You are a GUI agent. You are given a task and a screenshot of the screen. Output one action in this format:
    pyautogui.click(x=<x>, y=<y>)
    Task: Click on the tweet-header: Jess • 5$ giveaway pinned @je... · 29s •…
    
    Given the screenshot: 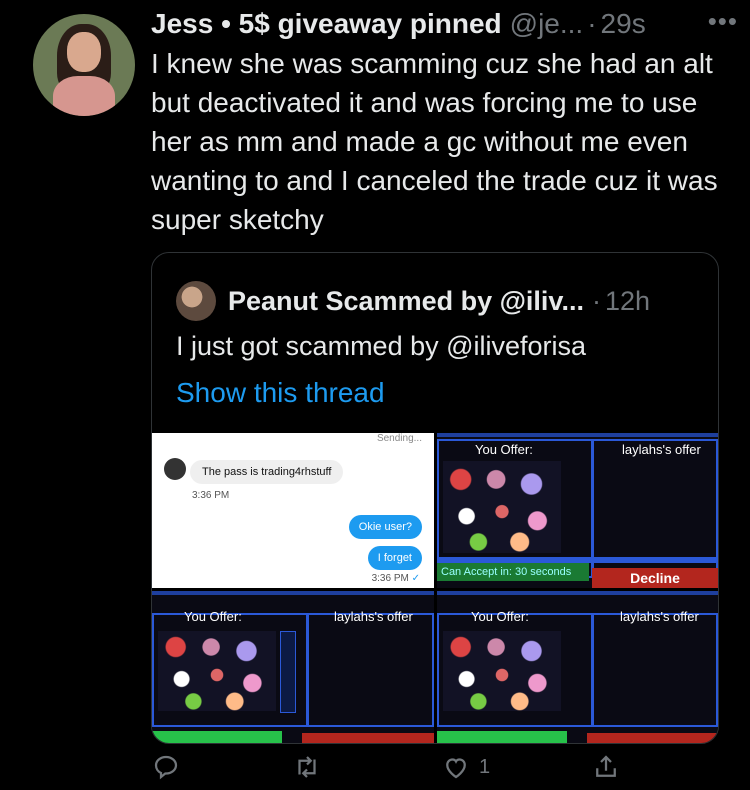 What is the action you would take?
    pyautogui.click(x=444, y=24)
    